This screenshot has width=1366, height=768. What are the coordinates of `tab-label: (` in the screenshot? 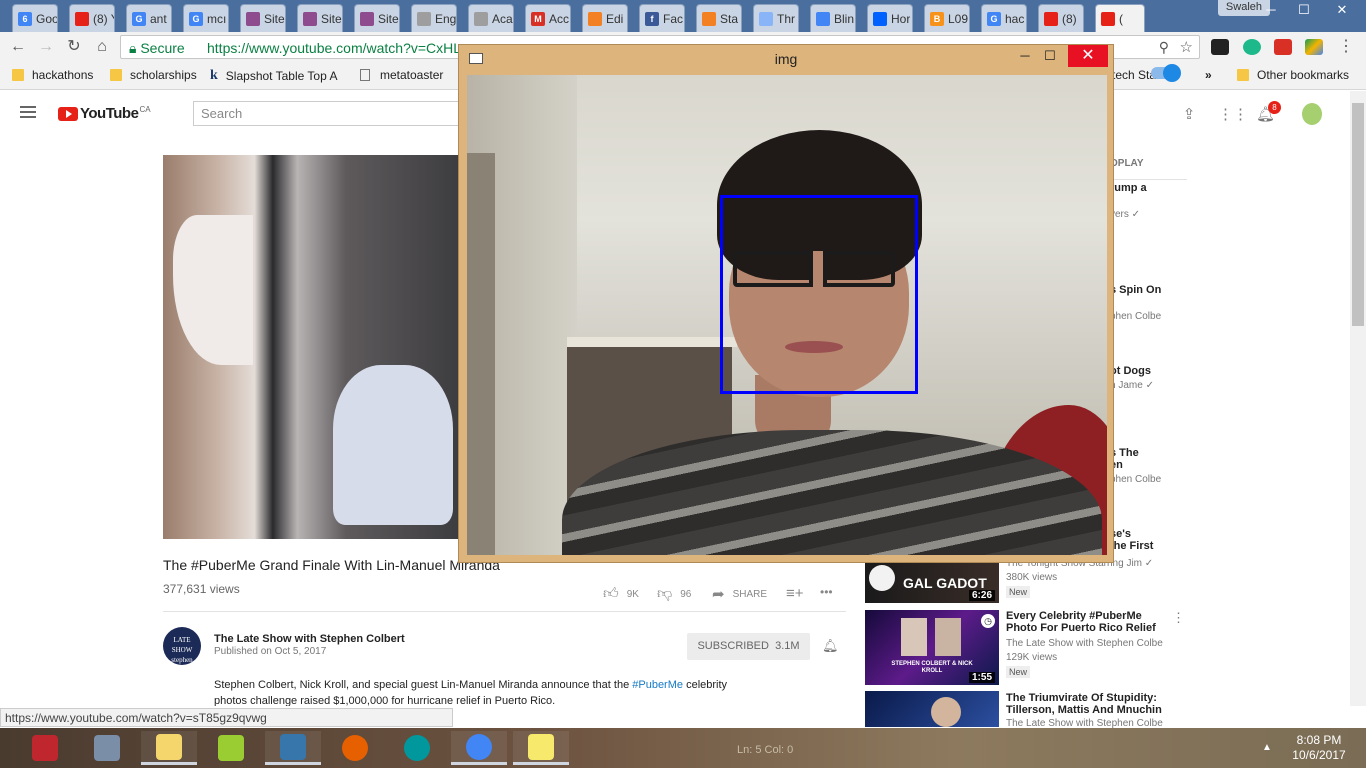 It's located at (1121, 18).